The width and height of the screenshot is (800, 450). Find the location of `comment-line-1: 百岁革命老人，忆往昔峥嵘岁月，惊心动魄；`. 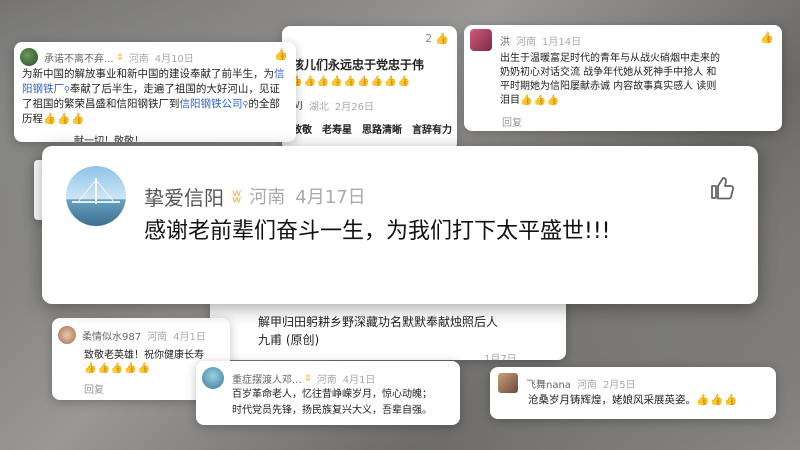

comment-line-1: 百岁革命老人，忆往昔峥嵘岁月，惊心动魄； is located at coordinates (332, 394).